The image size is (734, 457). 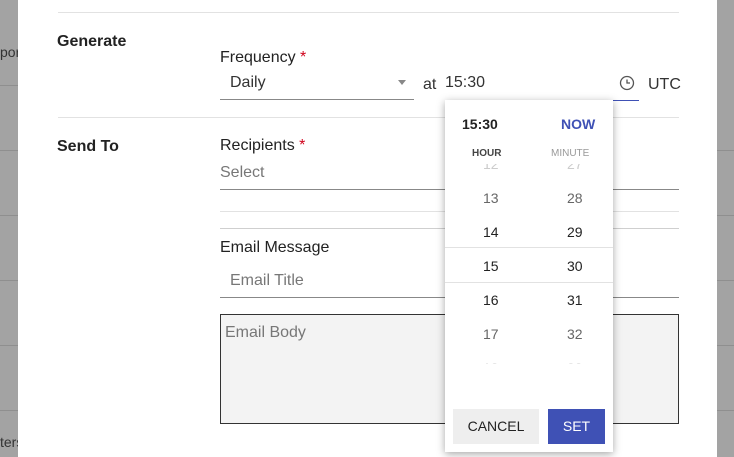 I want to click on email-body-placeholder: Email Body, so click(x=265, y=332).